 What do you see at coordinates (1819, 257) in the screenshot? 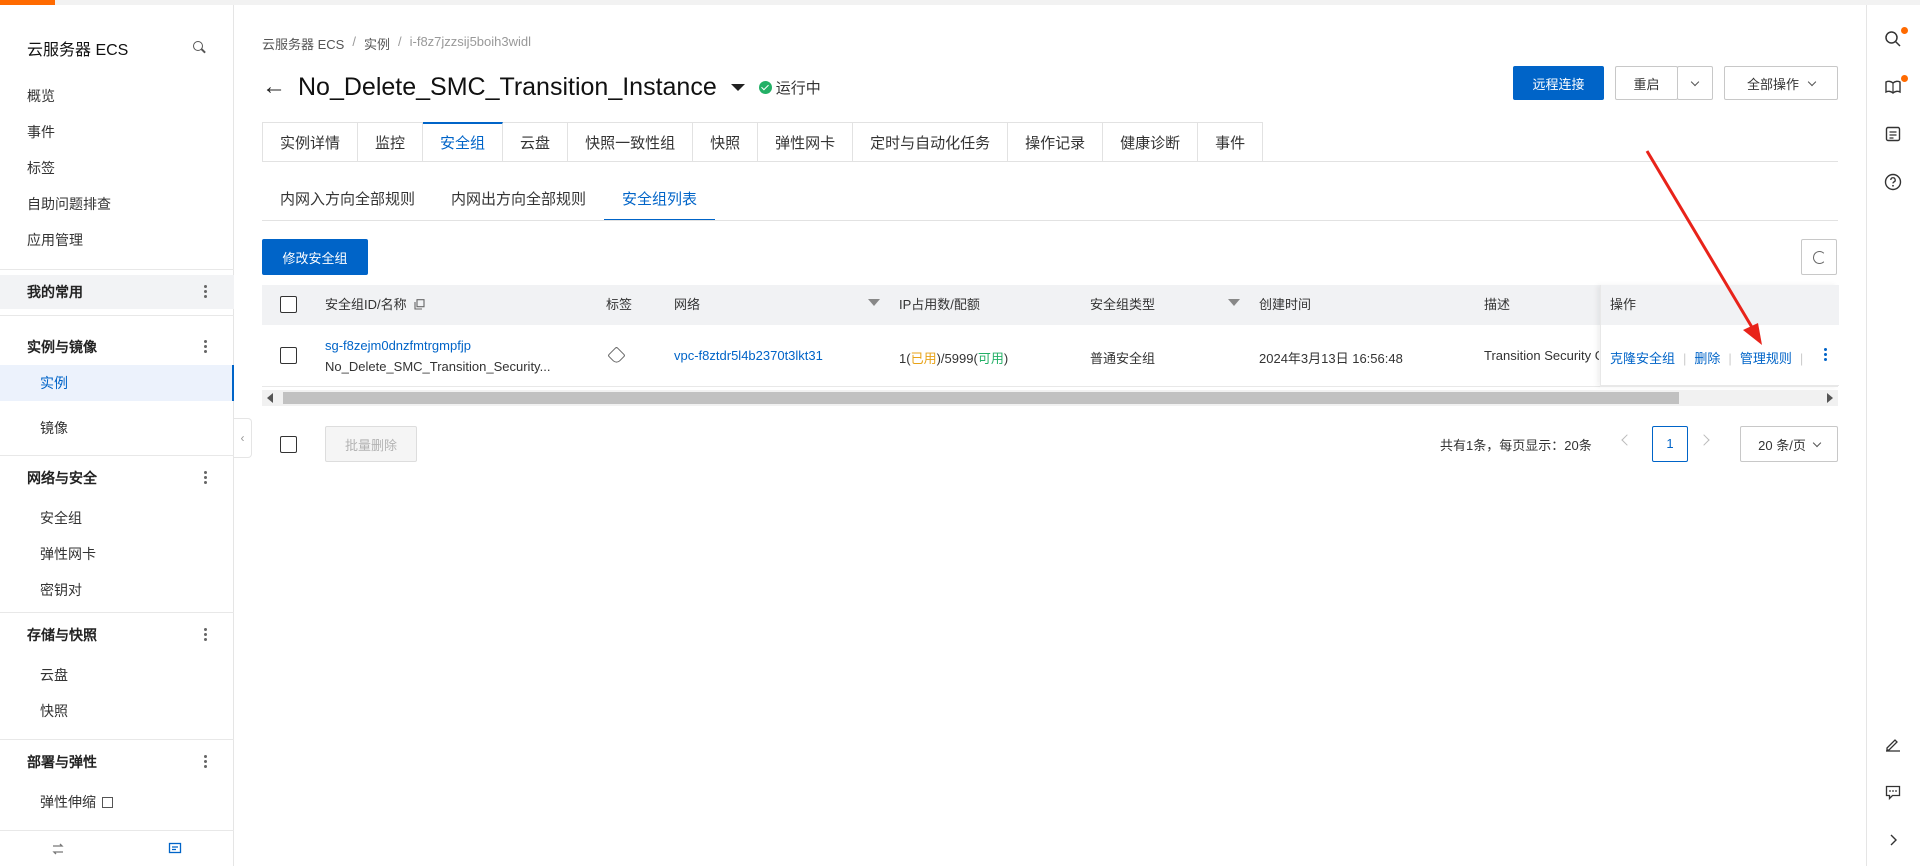
I see `refresh-icon` at bounding box center [1819, 257].